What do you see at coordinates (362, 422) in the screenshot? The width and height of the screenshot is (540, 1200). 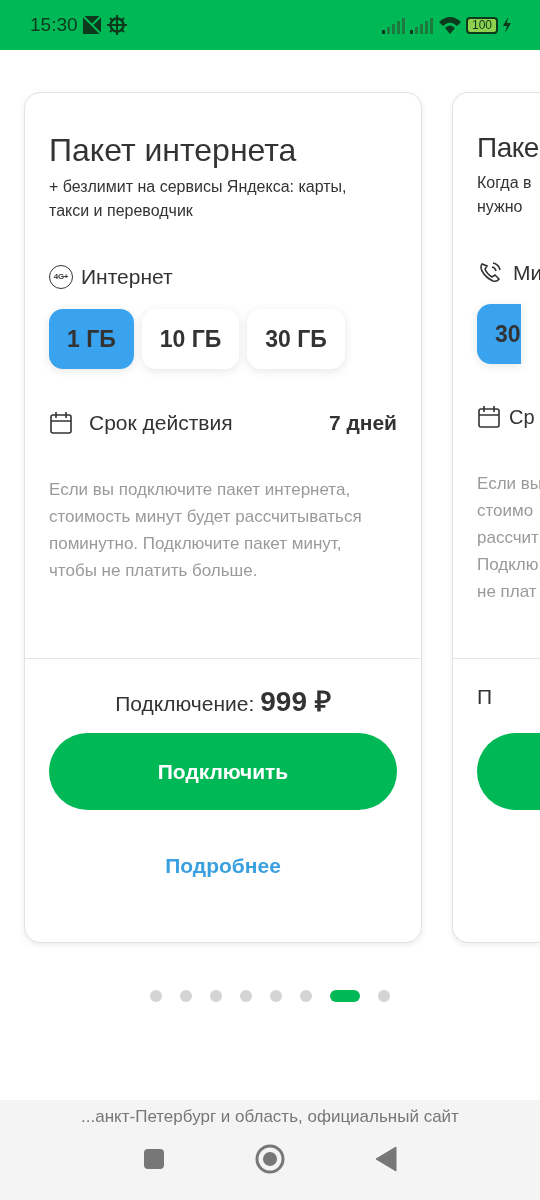 I see `period-value: 7 дней` at bounding box center [362, 422].